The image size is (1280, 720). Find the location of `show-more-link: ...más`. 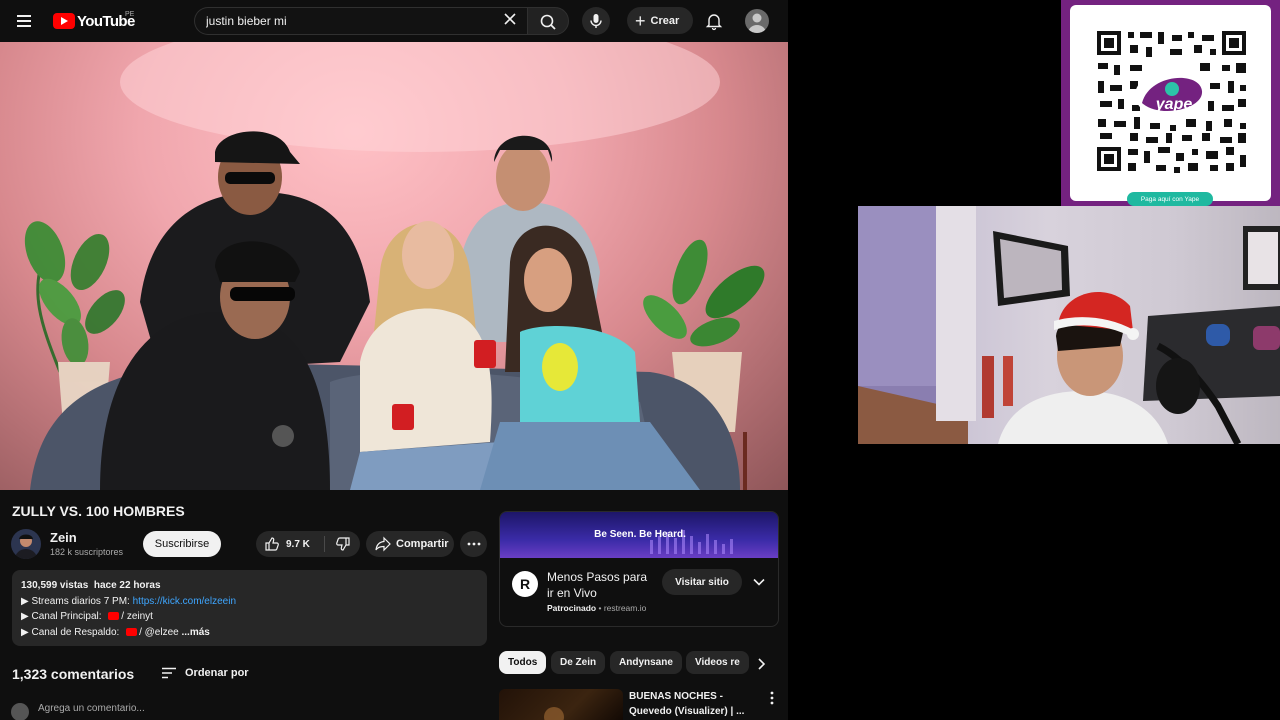

show-more-link: ...más is located at coordinates (196, 632).